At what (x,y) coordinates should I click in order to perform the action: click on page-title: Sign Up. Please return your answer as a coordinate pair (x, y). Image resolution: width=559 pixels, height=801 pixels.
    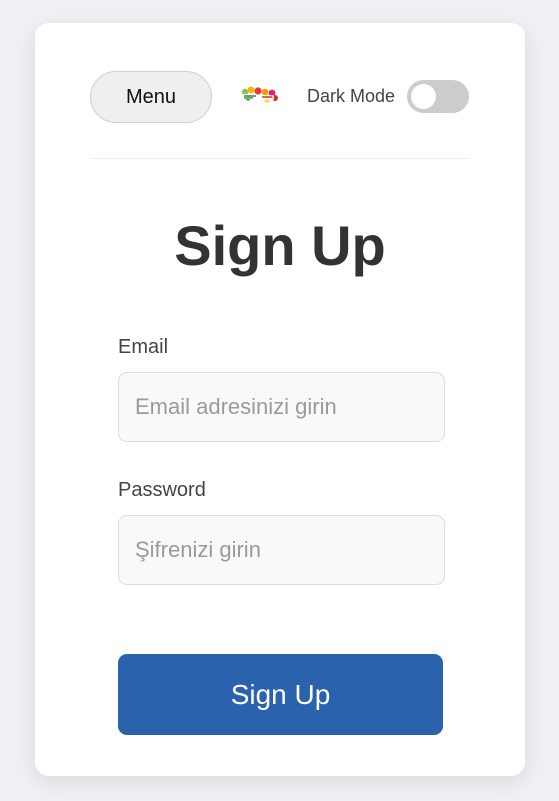
    Looking at the image, I should click on (280, 245).